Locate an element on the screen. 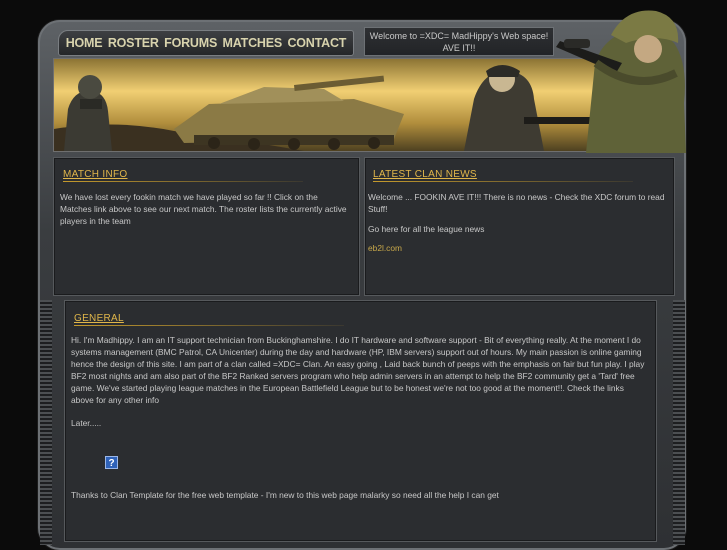 This screenshot has width=727, height=550. welcome-line-2: AVE IT!! is located at coordinates (459, 48).